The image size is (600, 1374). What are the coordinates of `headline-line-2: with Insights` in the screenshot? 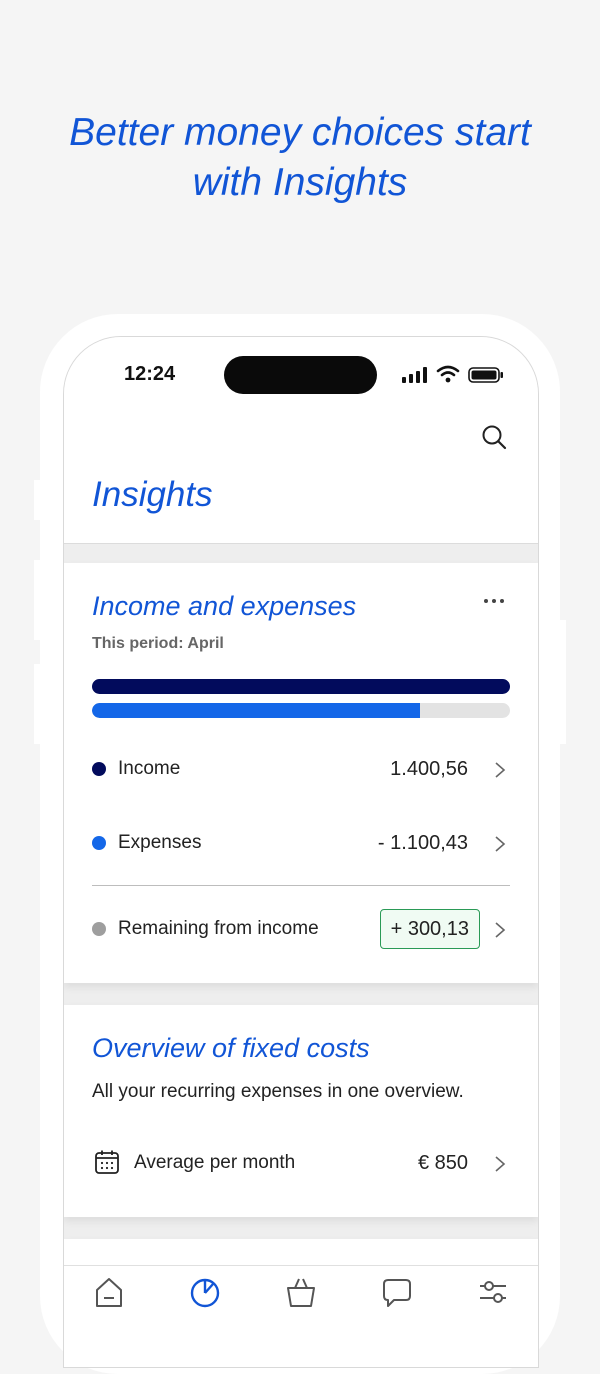 It's located at (300, 182).